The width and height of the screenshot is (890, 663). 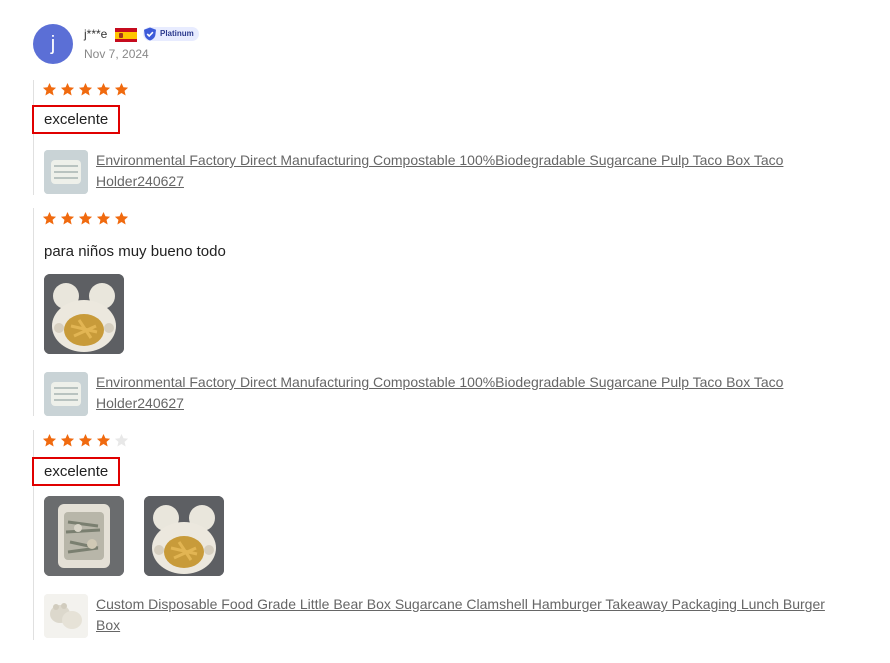 What do you see at coordinates (126, 35) in the screenshot?
I see `spain-flag-icon` at bounding box center [126, 35].